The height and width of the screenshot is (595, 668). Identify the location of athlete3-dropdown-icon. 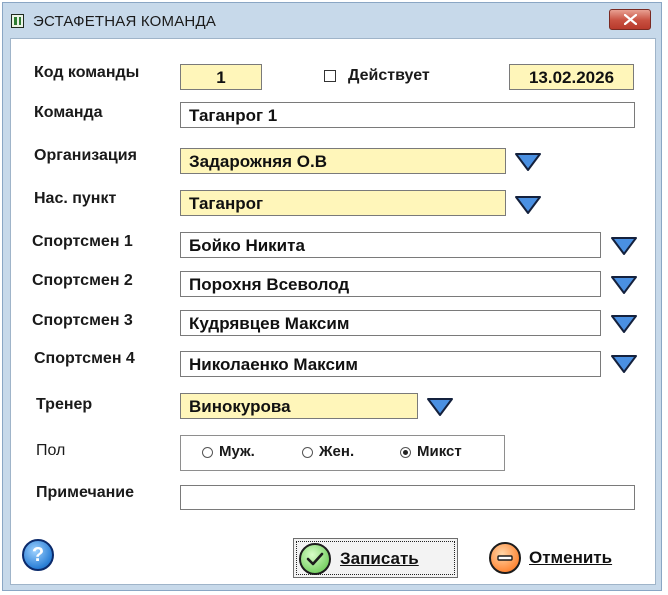
(624, 324).